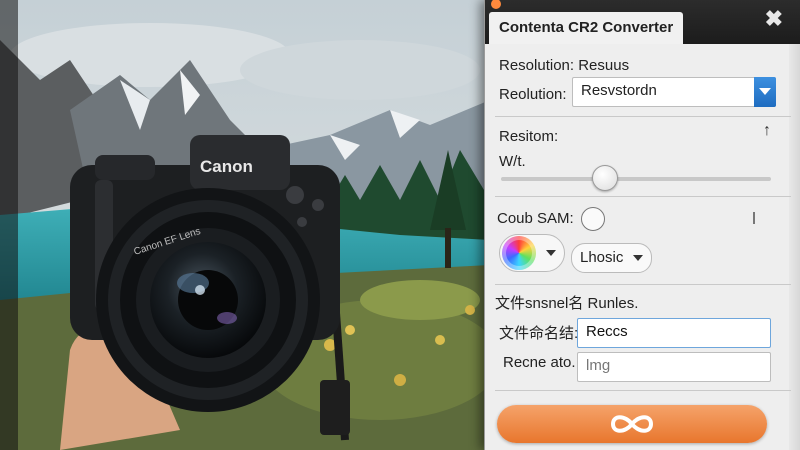 The width and height of the screenshot is (800, 450). What do you see at coordinates (604, 178) in the screenshot?
I see `resize-slider-thumb` at bounding box center [604, 178].